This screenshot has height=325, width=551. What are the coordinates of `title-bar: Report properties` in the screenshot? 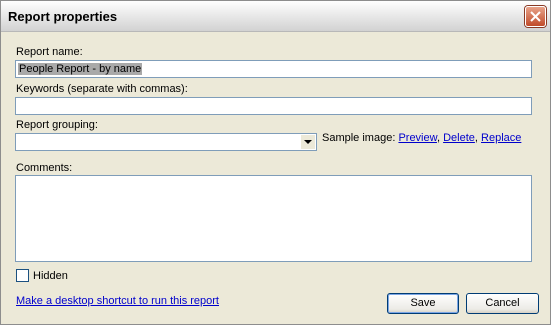 It's located at (275, 16).